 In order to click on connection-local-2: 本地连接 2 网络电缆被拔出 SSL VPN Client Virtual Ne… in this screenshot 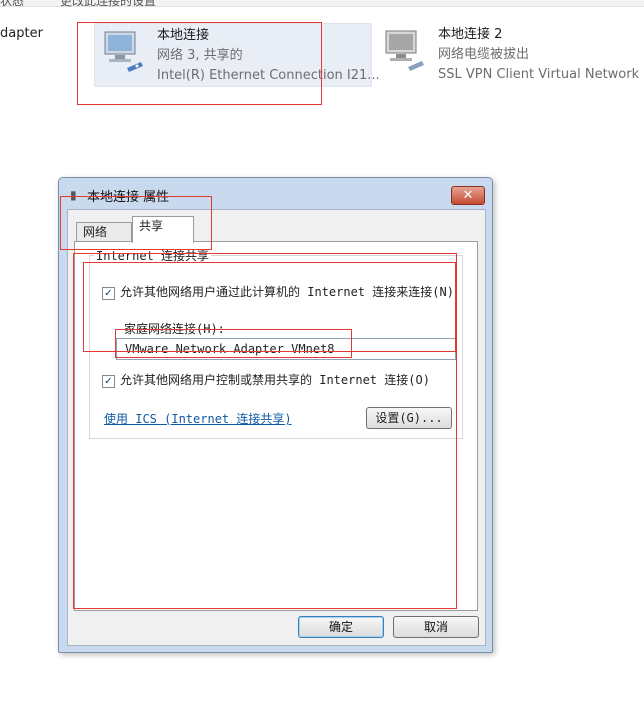, I will do `click(510, 54)`.